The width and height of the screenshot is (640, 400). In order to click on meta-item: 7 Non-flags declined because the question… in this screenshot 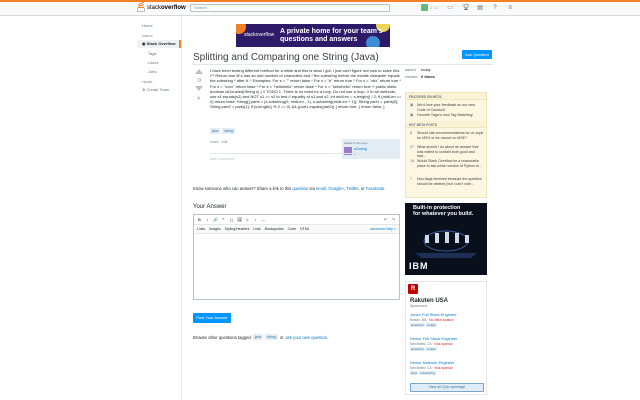, I will do `click(447, 181)`.